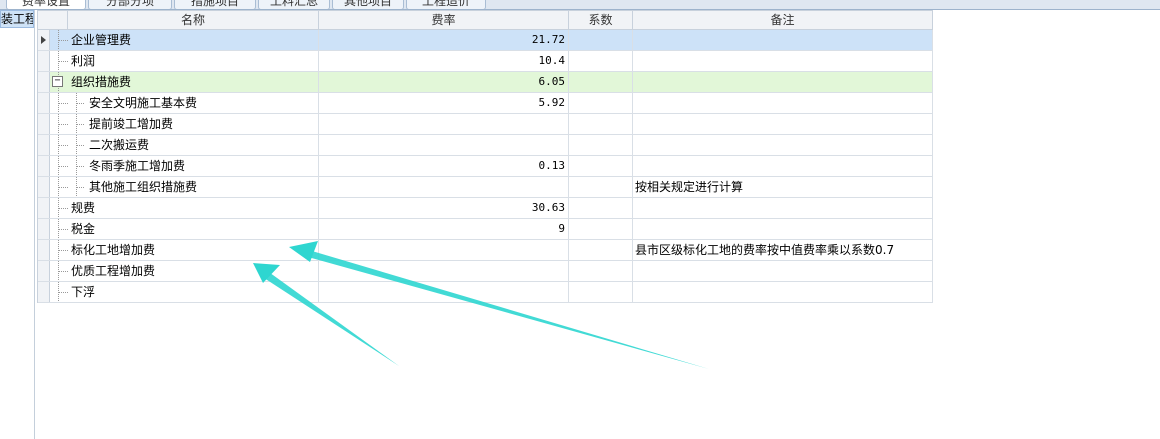 The width and height of the screenshot is (1160, 439). What do you see at coordinates (193, 208) in the screenshot?
I see `cell-name: 规费` at bounding box center [193, 208].